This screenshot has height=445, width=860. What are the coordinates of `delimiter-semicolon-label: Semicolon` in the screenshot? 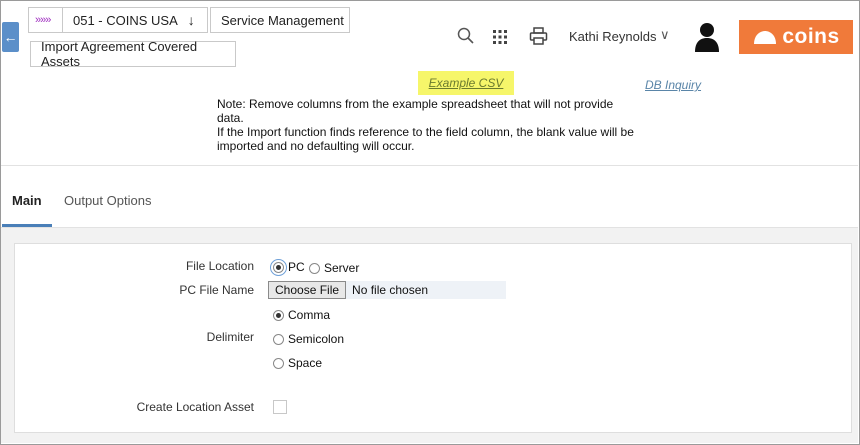 It's located at (316, 339).